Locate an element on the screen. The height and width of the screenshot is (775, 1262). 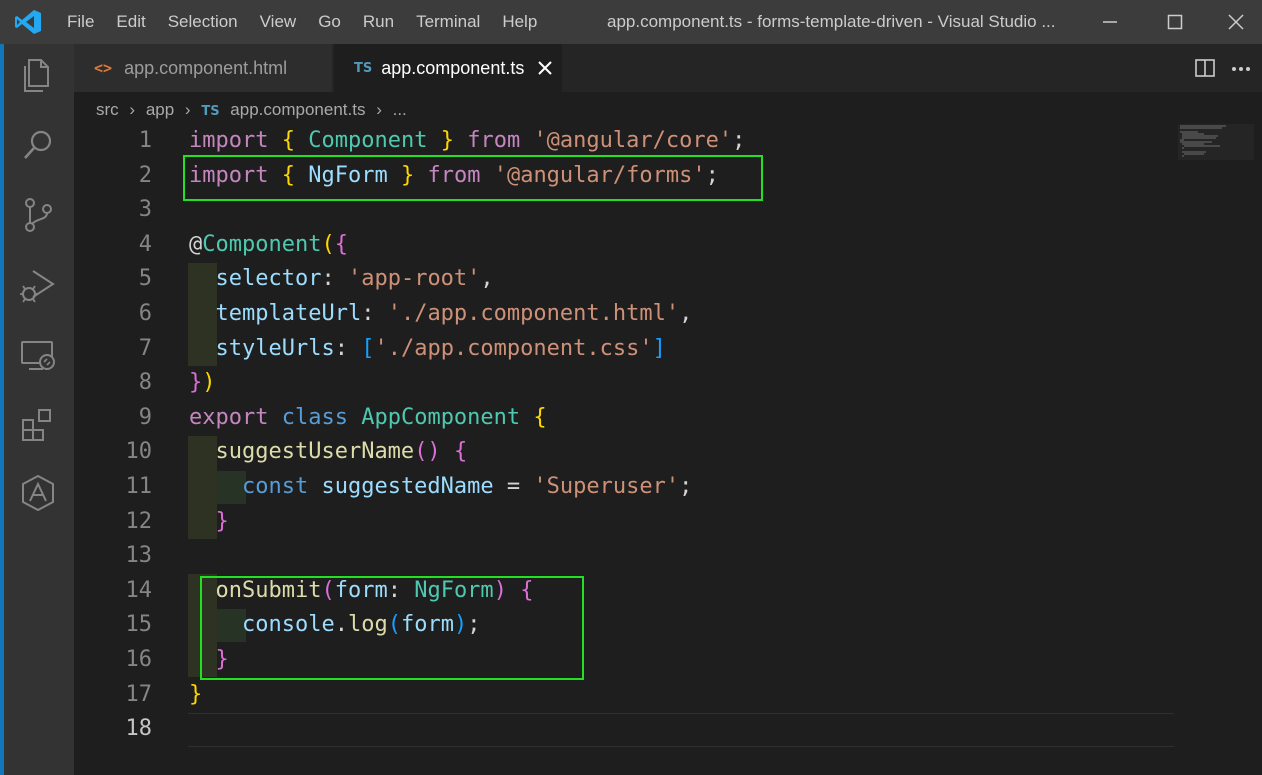
activity-bar is located at coordinates (37, 409).